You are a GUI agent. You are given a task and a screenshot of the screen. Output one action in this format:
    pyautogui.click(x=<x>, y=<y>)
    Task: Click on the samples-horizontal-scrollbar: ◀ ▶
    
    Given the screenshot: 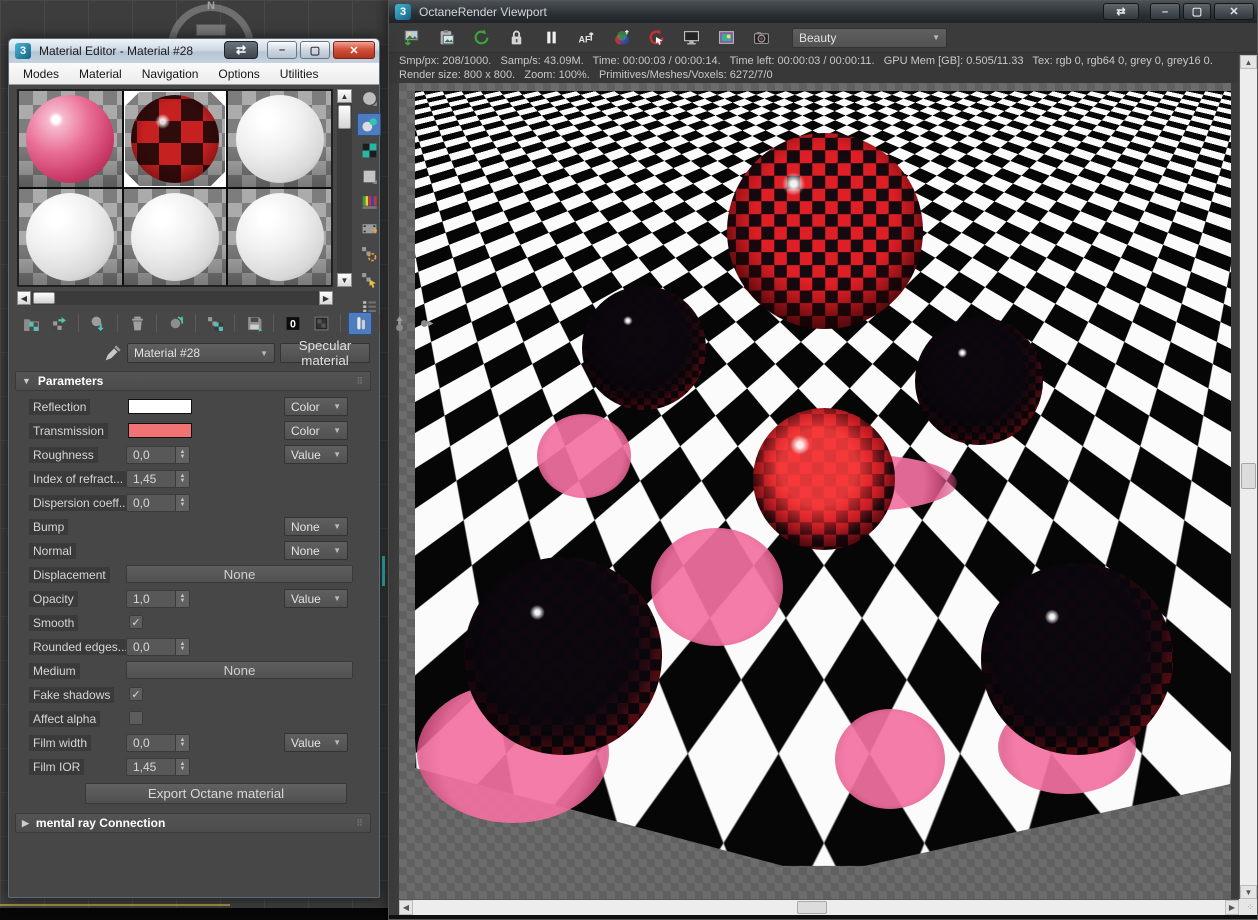 What is the action you would take?
    pyautogui.click(x=175, y=298)
    